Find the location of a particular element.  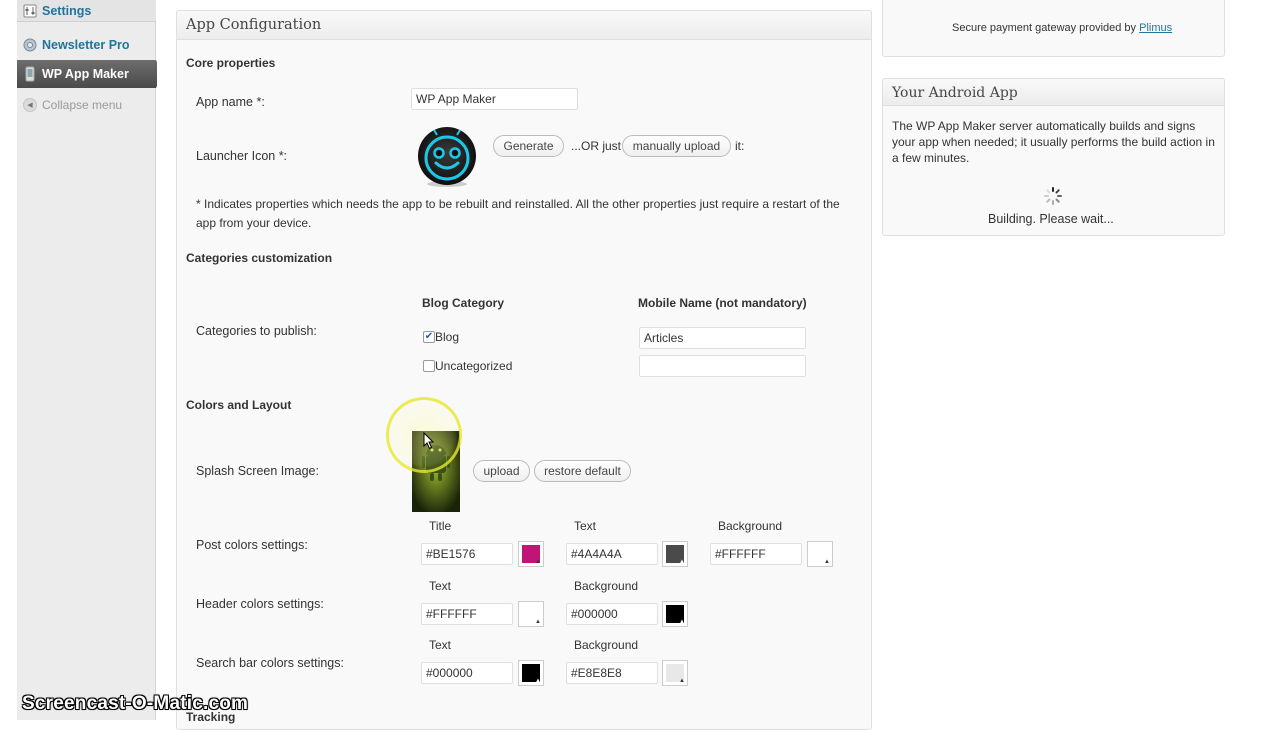

header-background-color-picker: ▲ is located at coordinates (675, 614).